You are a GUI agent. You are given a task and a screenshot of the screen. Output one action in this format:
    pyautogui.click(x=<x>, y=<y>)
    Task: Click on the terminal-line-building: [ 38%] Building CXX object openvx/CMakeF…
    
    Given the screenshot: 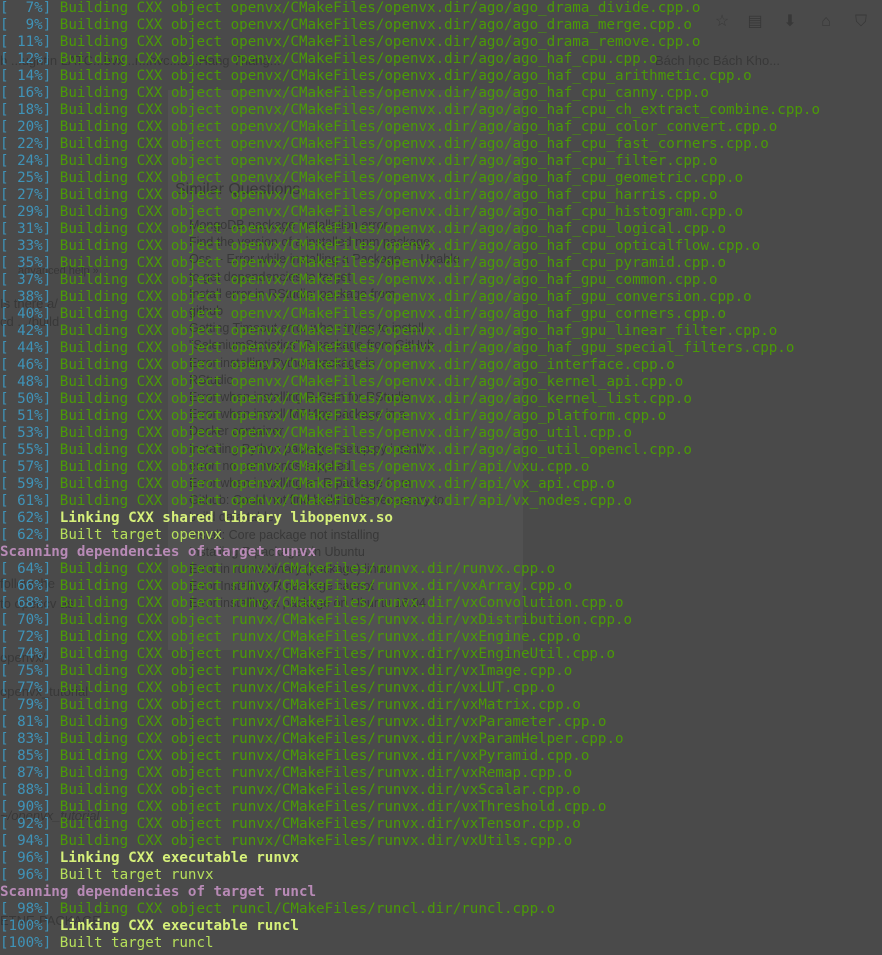 What is the action you would take?
    pyautogui.click(x=441, y=297)
    